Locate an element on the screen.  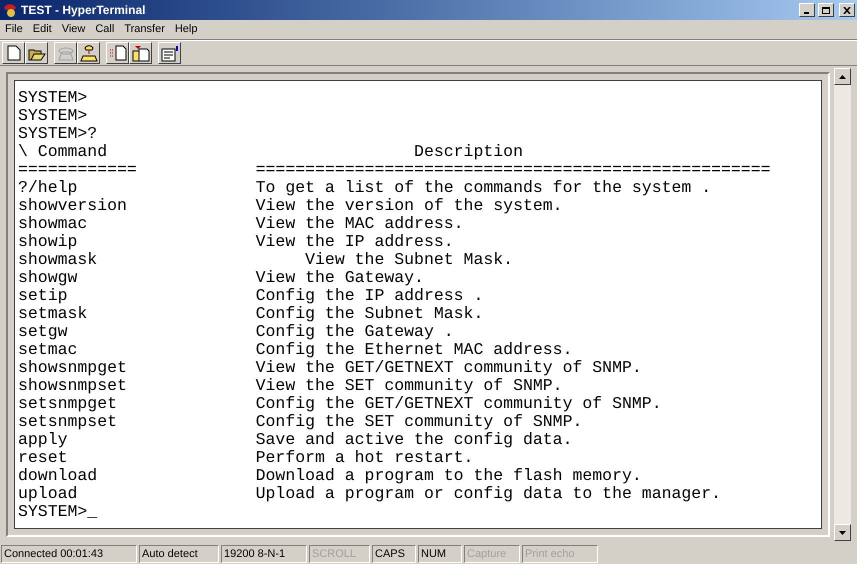
minimize-button is located at coordinates (807, 10).